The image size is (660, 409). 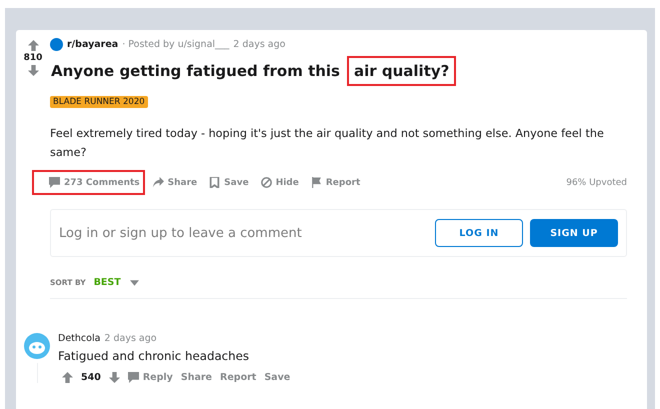 I want to click on caret-icon, so click(x=134, y=283).